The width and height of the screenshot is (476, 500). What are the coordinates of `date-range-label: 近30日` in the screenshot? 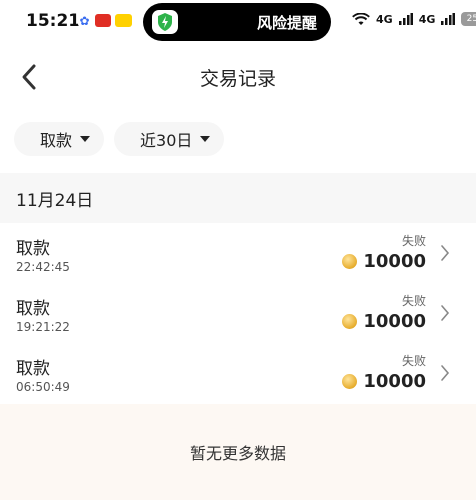 It's located at (166, 140).